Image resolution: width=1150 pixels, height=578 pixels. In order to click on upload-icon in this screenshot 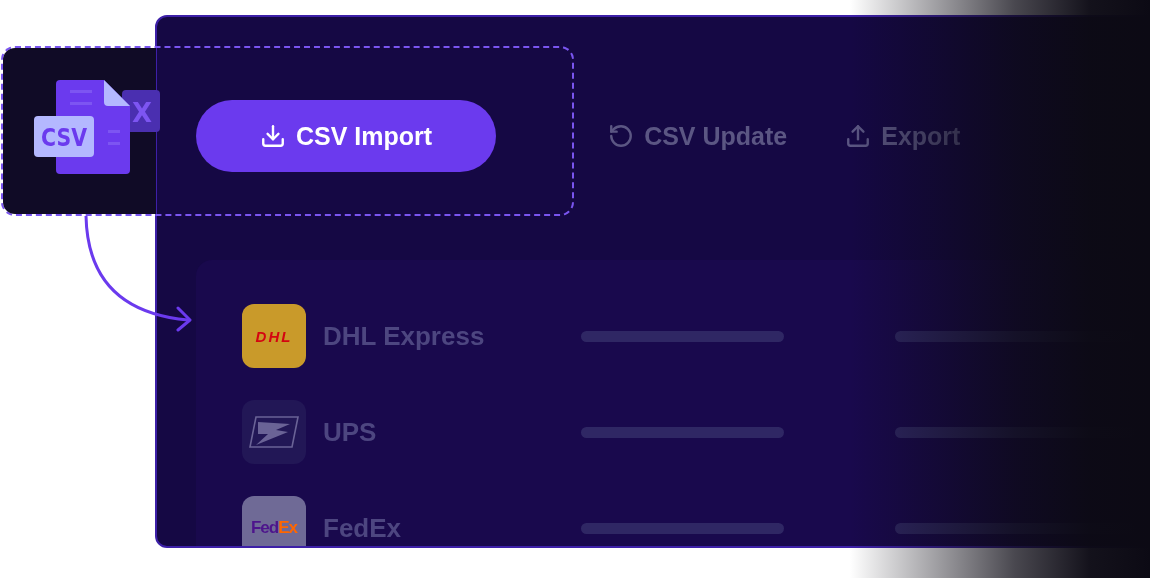, I will do `click(858, 136)`.